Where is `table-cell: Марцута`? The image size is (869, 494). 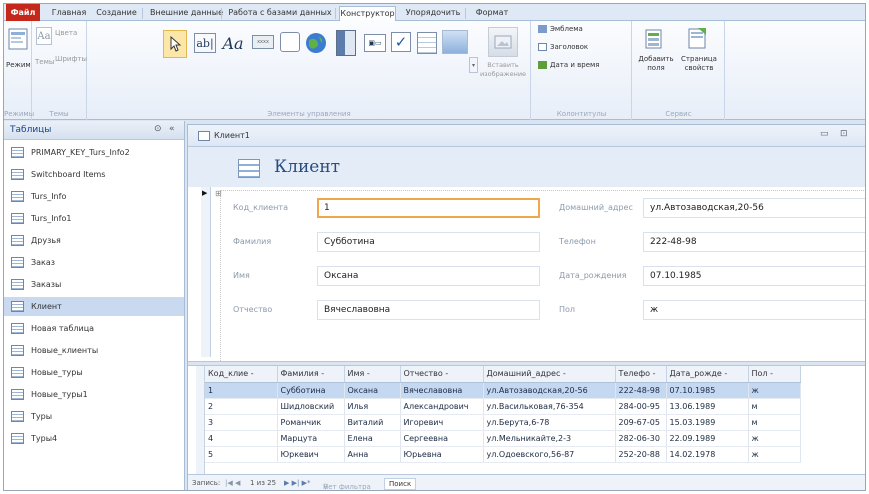 table-cell: Марцута is located at coordinates (311, 438).